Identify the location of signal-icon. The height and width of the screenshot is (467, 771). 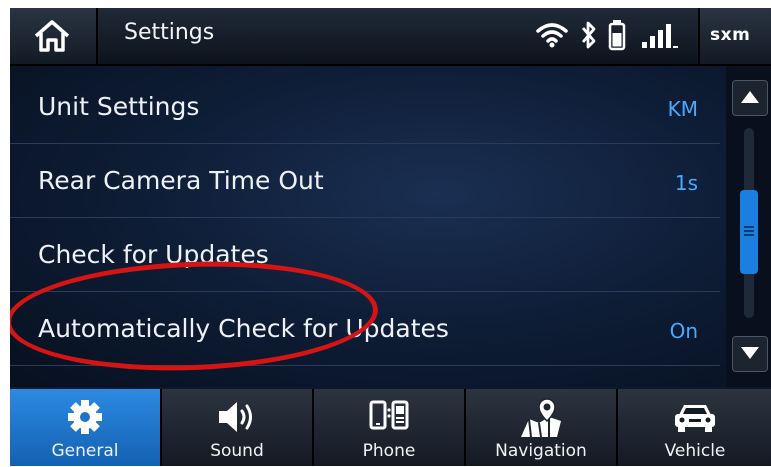
(660, 36).